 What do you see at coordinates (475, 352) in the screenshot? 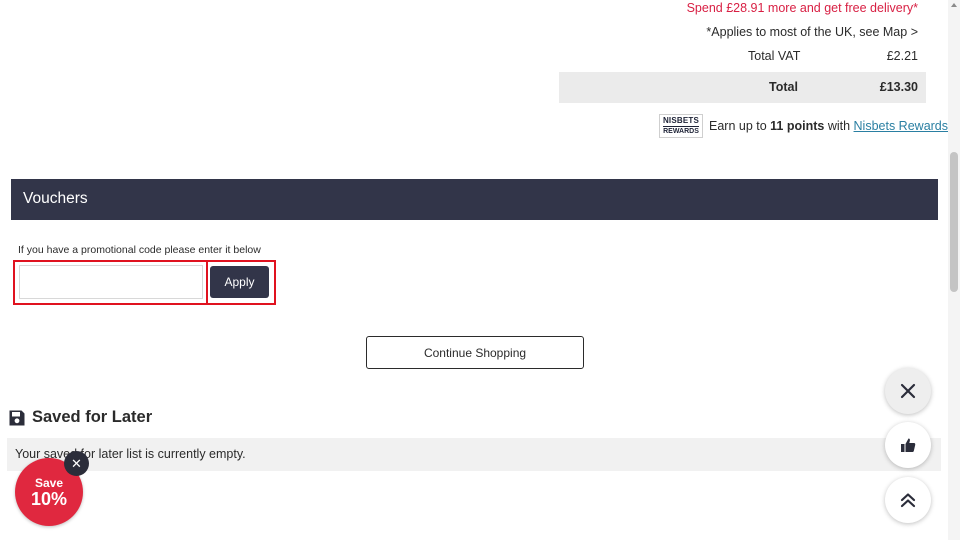
I see `continue-shopping-button: Continue Shopping` at bounding box center [475, 352].